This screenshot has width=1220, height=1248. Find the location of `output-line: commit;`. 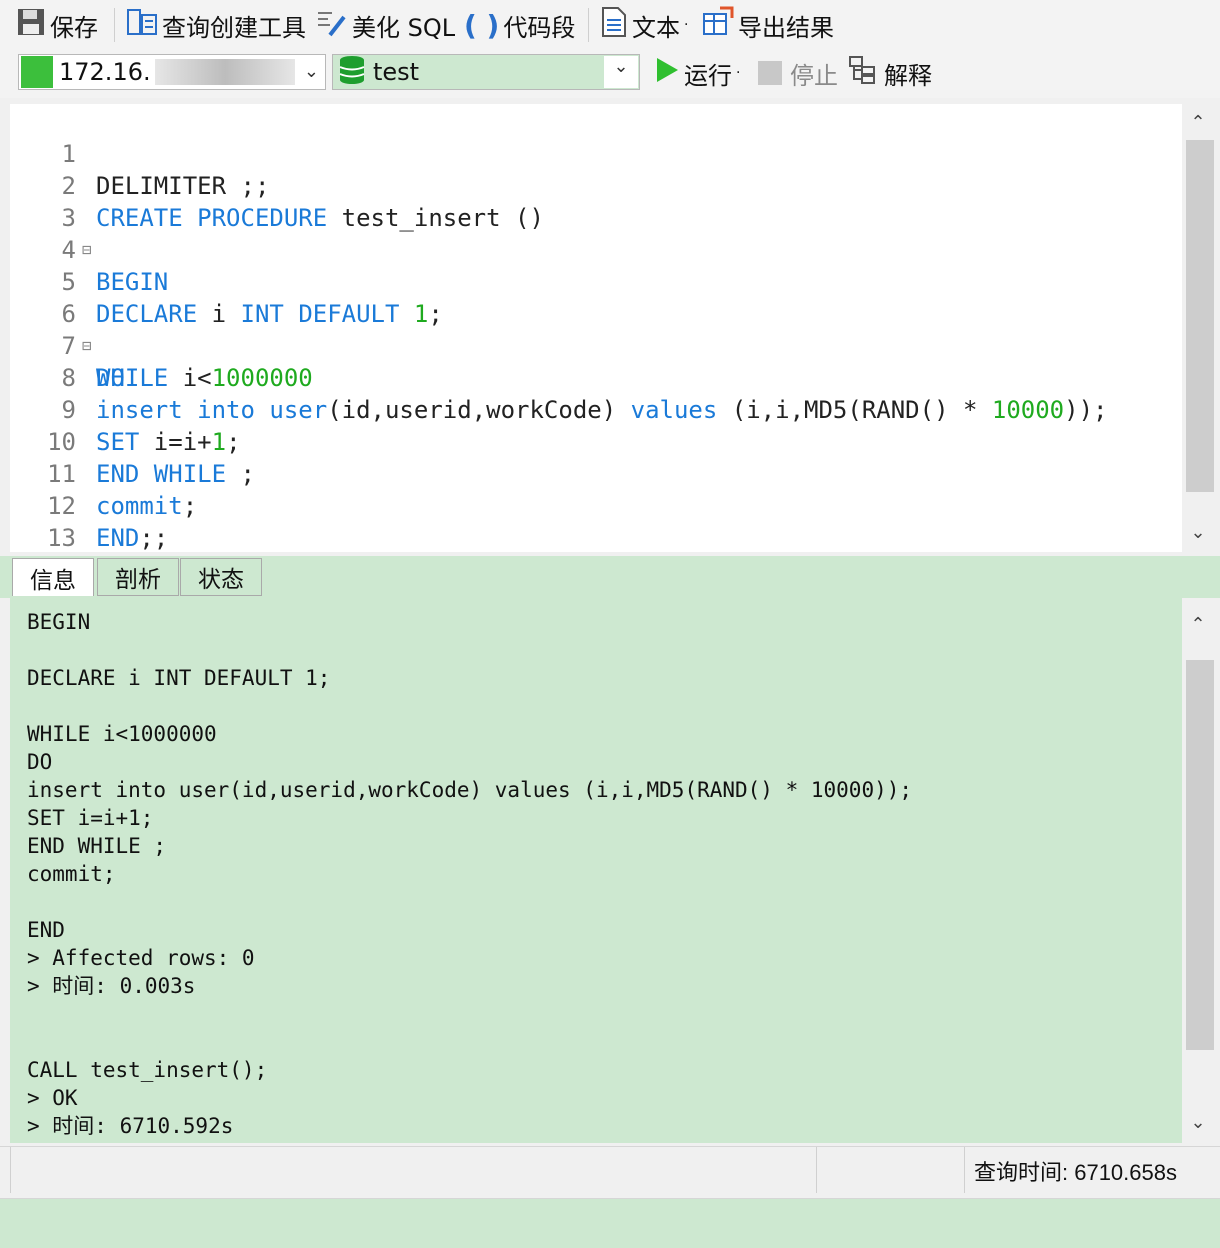

output-line: commit; is located at coordinates (71, 874).